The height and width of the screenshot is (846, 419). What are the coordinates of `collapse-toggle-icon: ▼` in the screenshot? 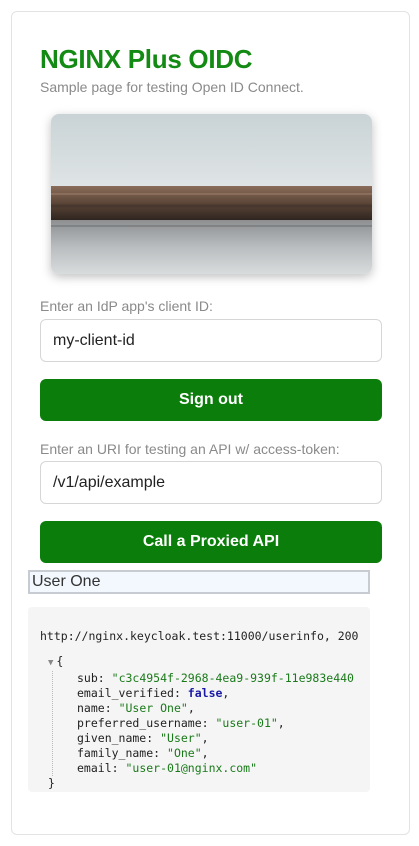 It's located at (50, 663).